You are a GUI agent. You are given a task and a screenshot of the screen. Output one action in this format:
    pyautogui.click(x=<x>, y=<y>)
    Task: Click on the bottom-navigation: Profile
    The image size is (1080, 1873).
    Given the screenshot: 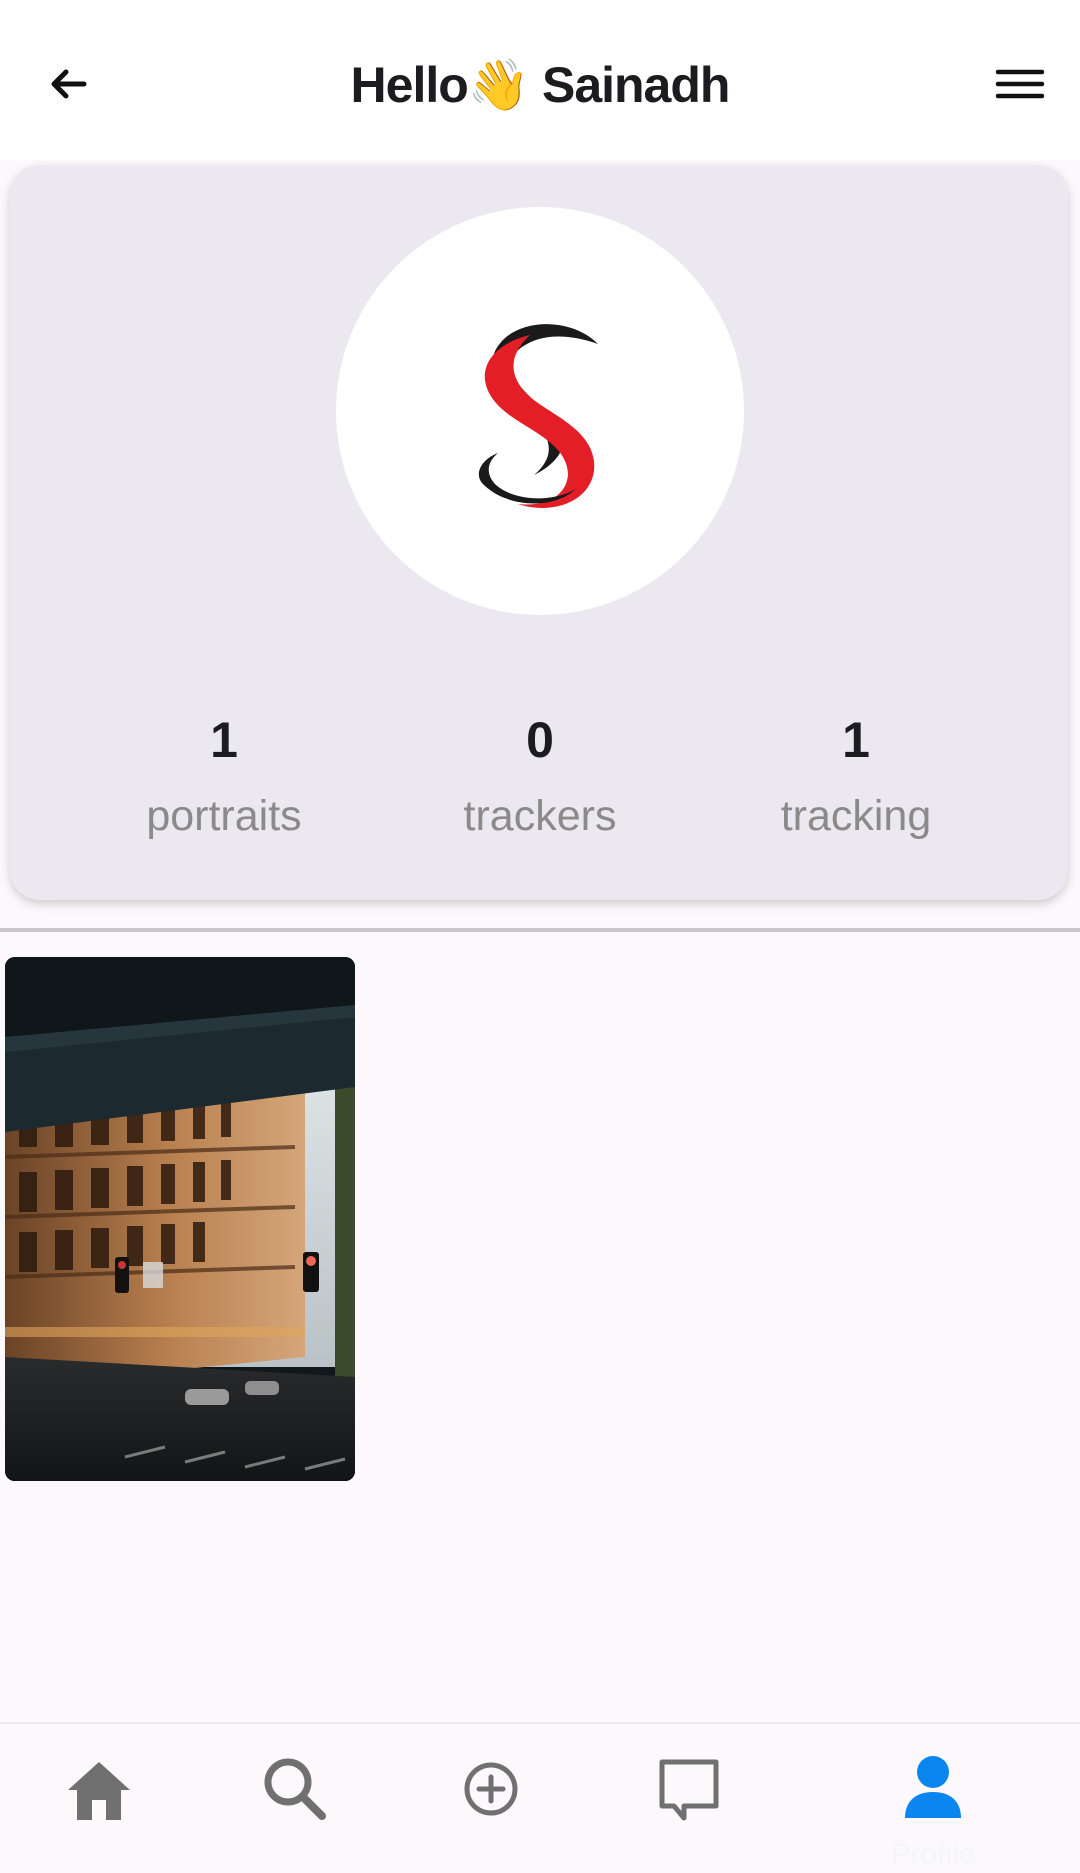 What is the action you would take?
    pyautogui.click(x=540, y=1797)
    